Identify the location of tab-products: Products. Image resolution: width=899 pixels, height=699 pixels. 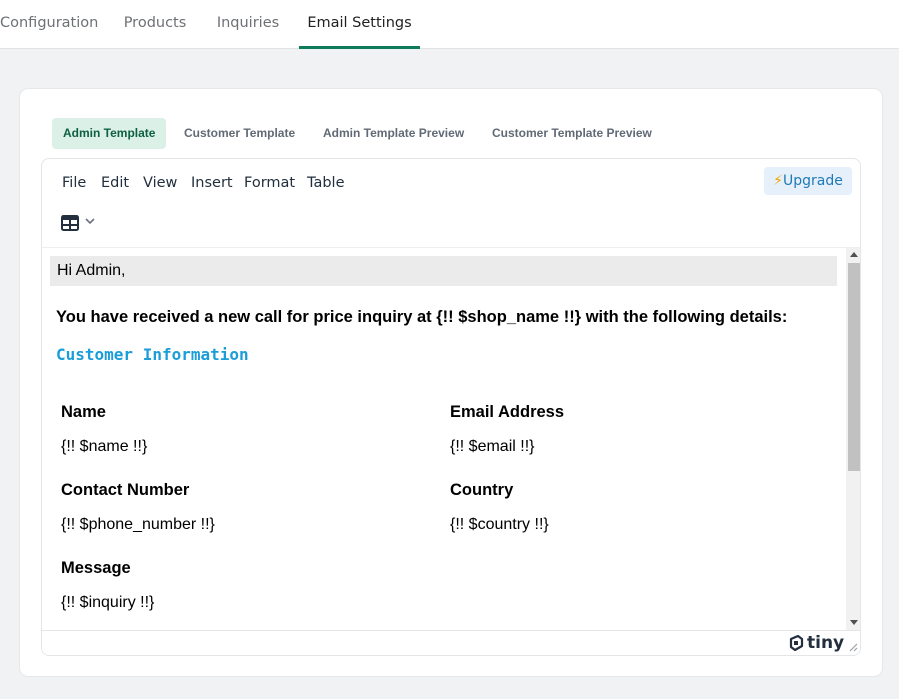
(155, 24).